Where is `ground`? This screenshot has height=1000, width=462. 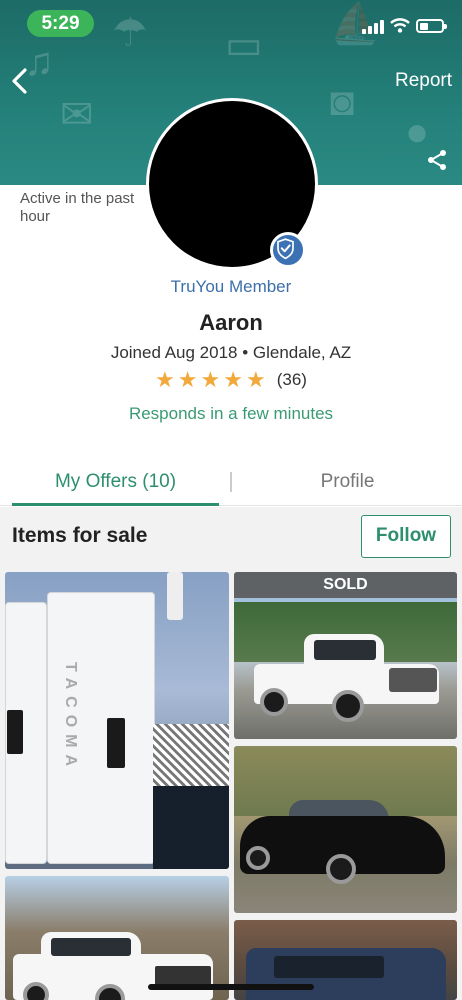 ground is located at coordinates (191, 827).